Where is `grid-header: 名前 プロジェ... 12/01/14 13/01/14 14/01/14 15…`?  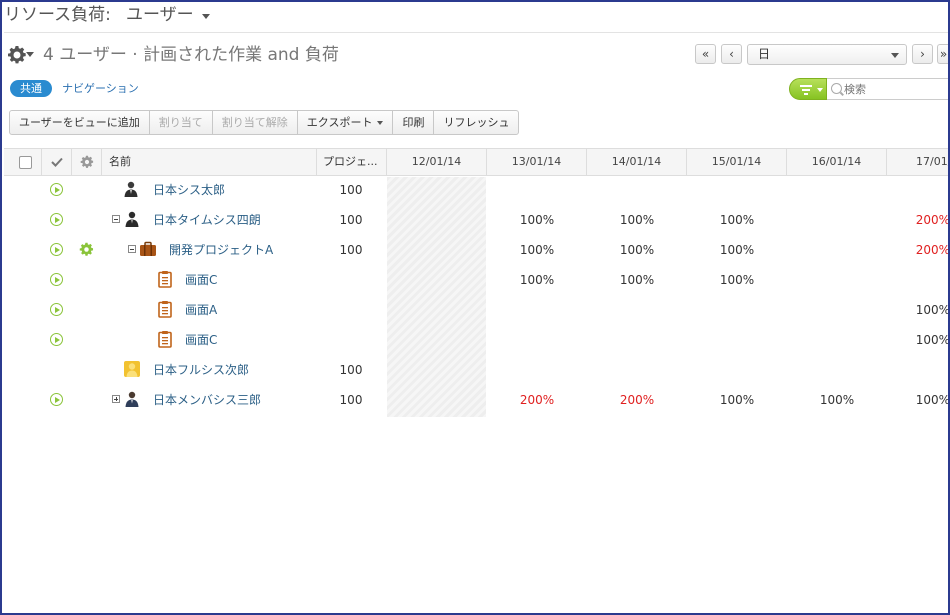
grid-header: 名前 プロジェ... 12/01/14 13/01/14 14/01/14 15… is located at coordinates (476, 162).